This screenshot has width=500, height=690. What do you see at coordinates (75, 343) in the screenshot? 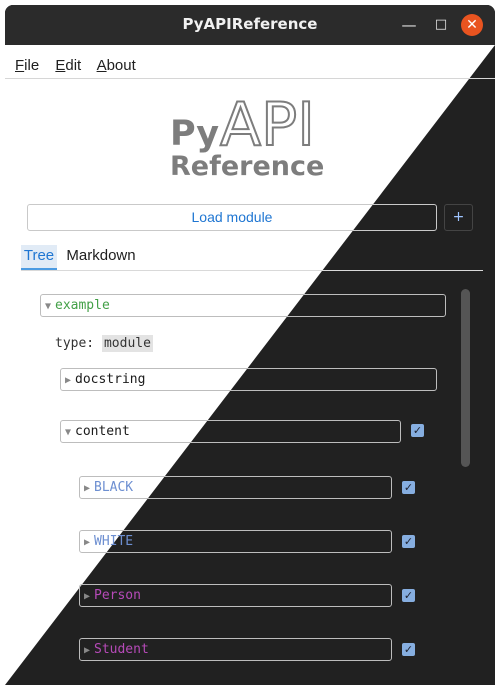
I see `type-key: type:` at bounding box center [75, 343].